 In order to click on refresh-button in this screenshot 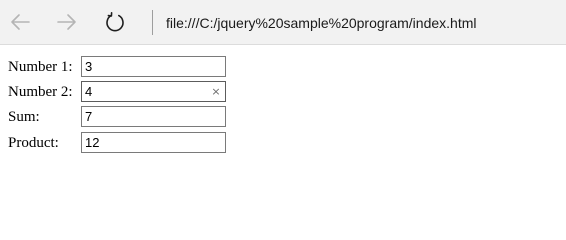, I will do `click(115, 22)`.